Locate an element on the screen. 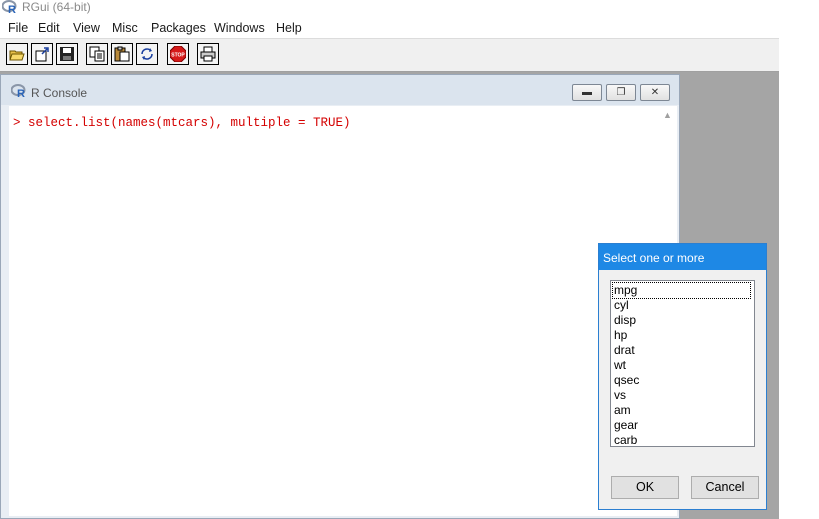 The image size is (819, 519). print-button is located at coordinates (208, 54).